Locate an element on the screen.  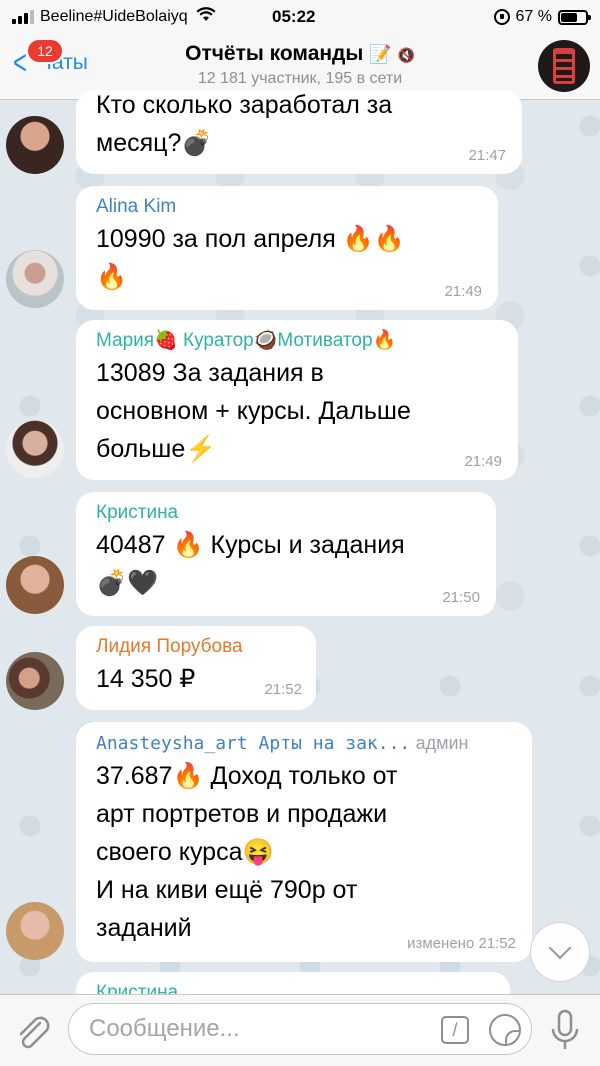
message-line: 13089 За задания в is located at coordinates (210, 373).